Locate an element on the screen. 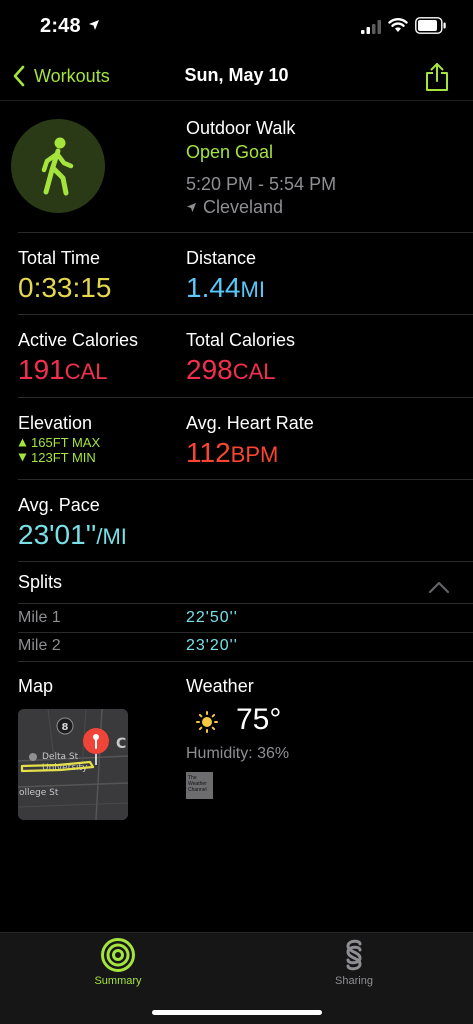 Image resolution: width=473 pixels, height=1024 pixels. elevation-metric: Elevation 165FT MAX 123FT MIN is located at coordinates (59, 438).